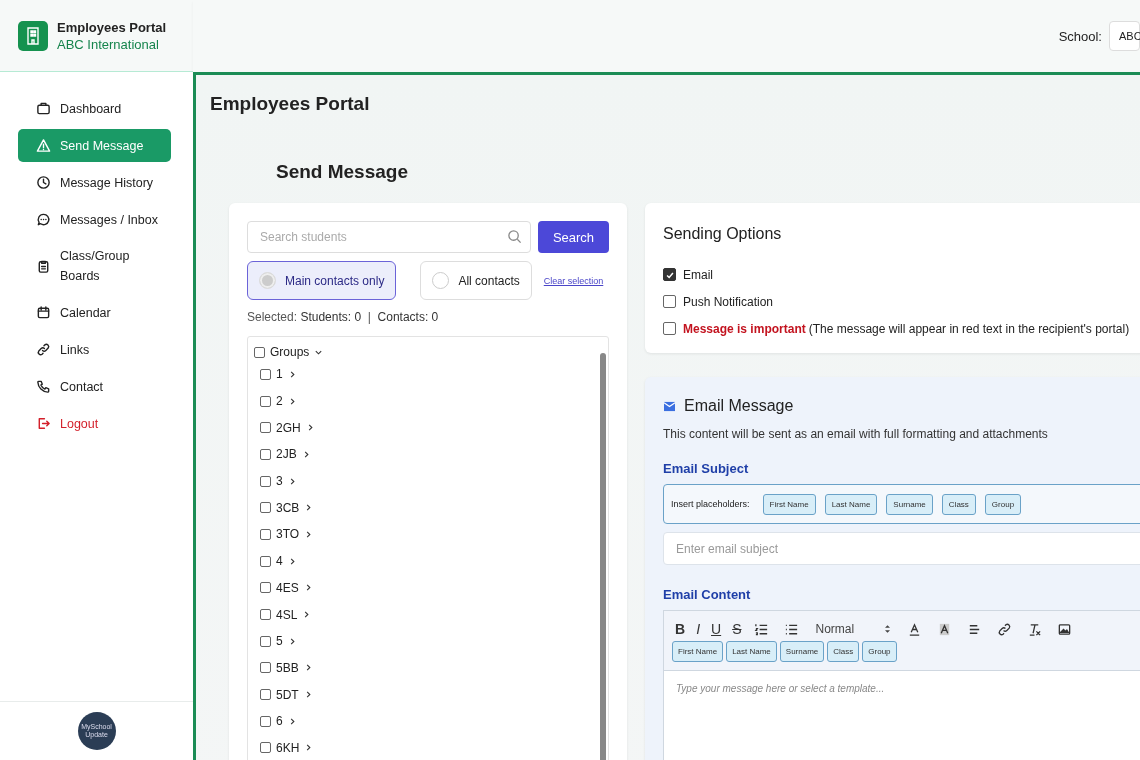 This screenshot has width=1140, height=760. Describe the element at coordinates (514, 236) in the screenshot. I see `search-icon` at that location.